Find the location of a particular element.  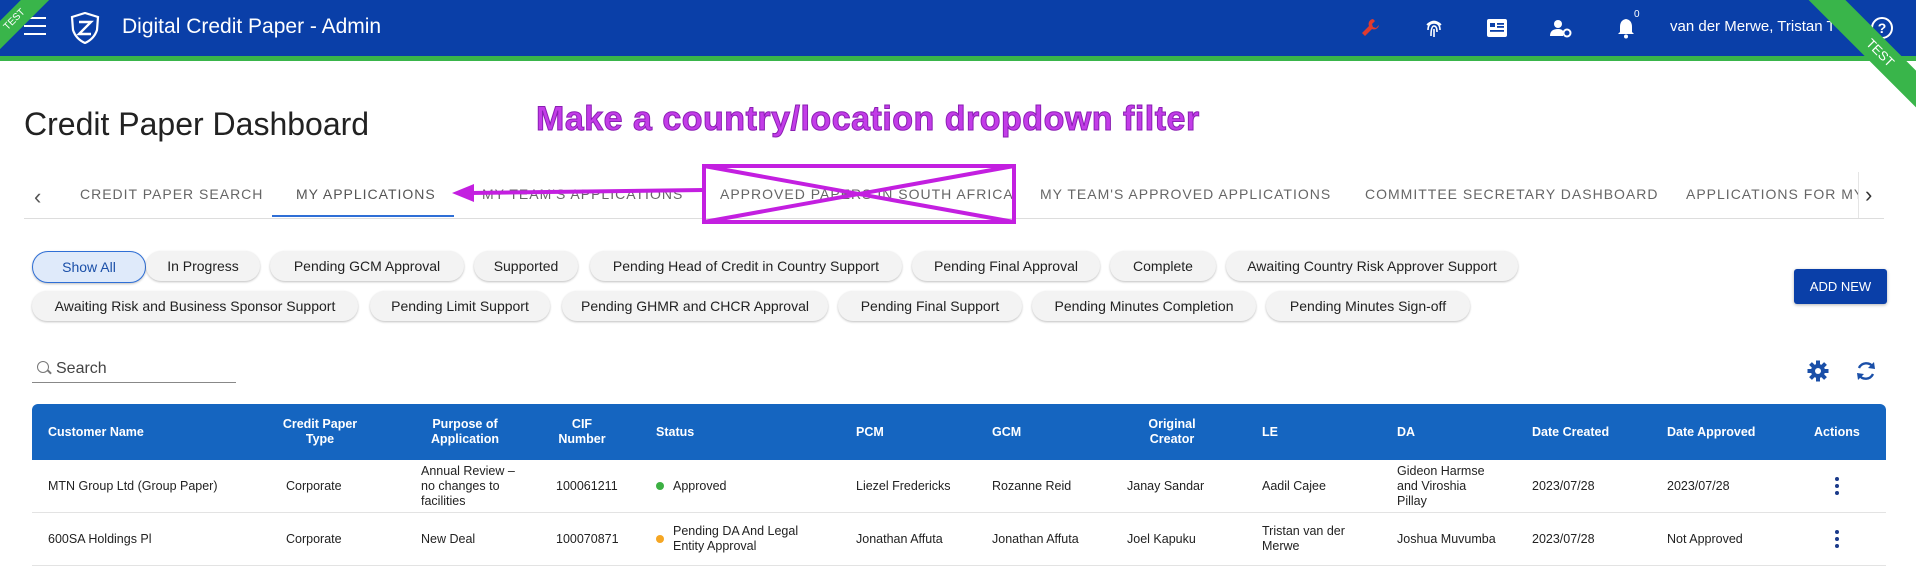

cell-pcm: Liezel Fredericks is located at coordinates (903, 485).